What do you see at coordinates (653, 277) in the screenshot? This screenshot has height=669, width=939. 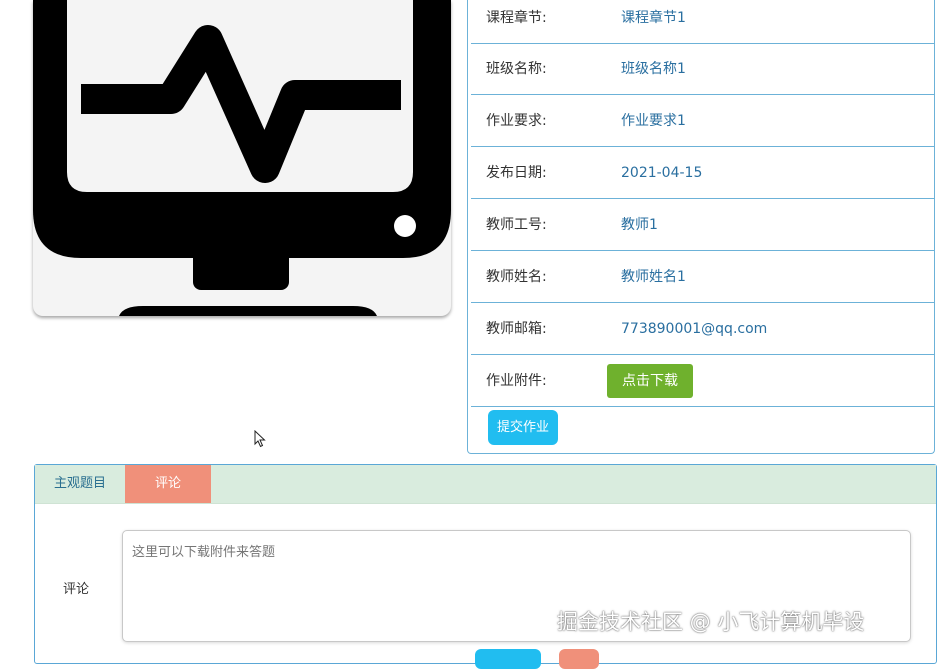 I see `detail-value: 教师姓名1` at bounding box center [653, 277].